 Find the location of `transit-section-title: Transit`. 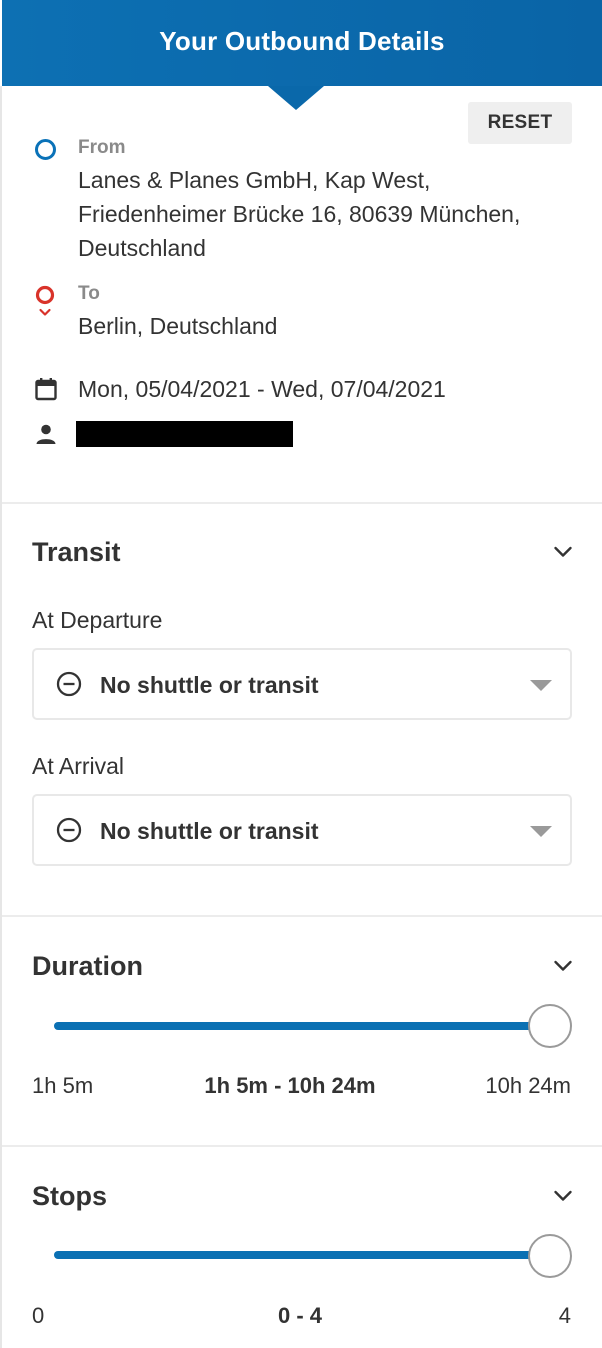

transit-section-title: Transit is located at coordinates (76, 552).